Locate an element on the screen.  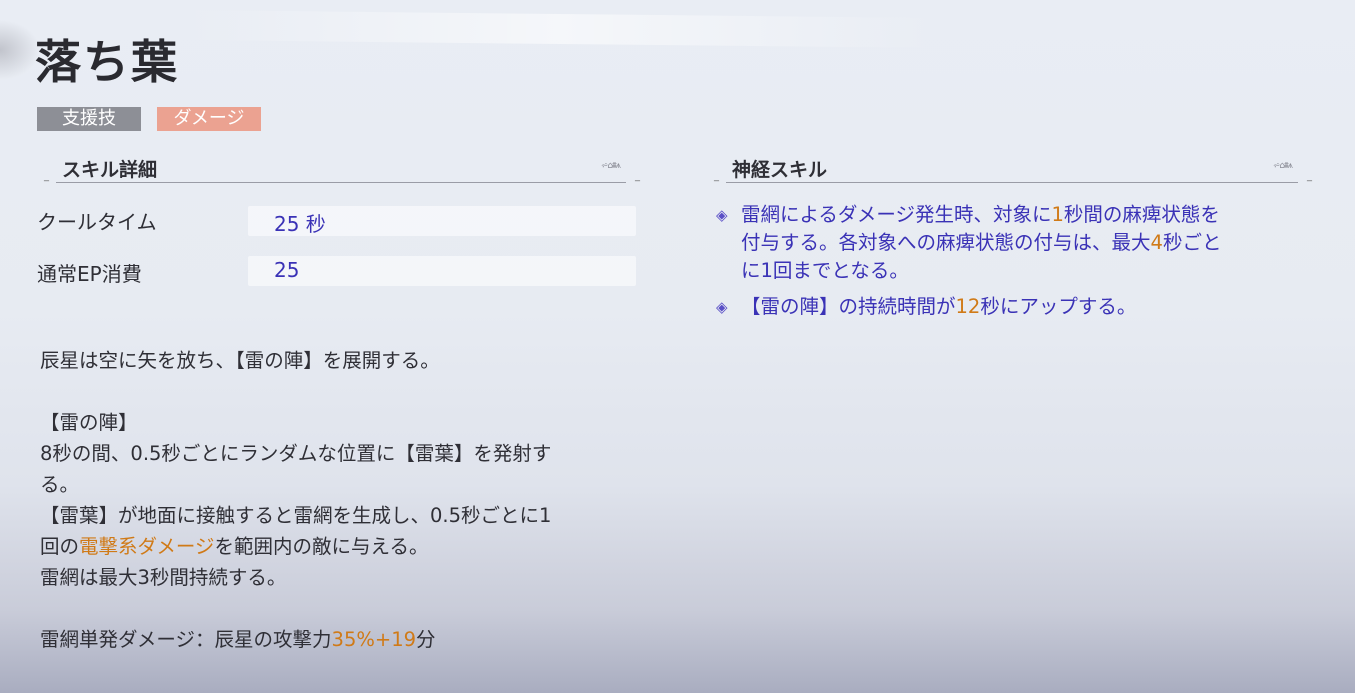
tag-damage: ダメージ is located at coordinates (209, 119).